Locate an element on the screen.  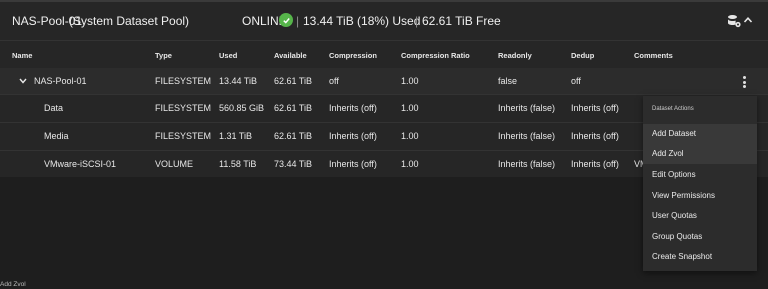
menu-item-create-snapshot: Create Snapshot is located at coordinates (700, 257).